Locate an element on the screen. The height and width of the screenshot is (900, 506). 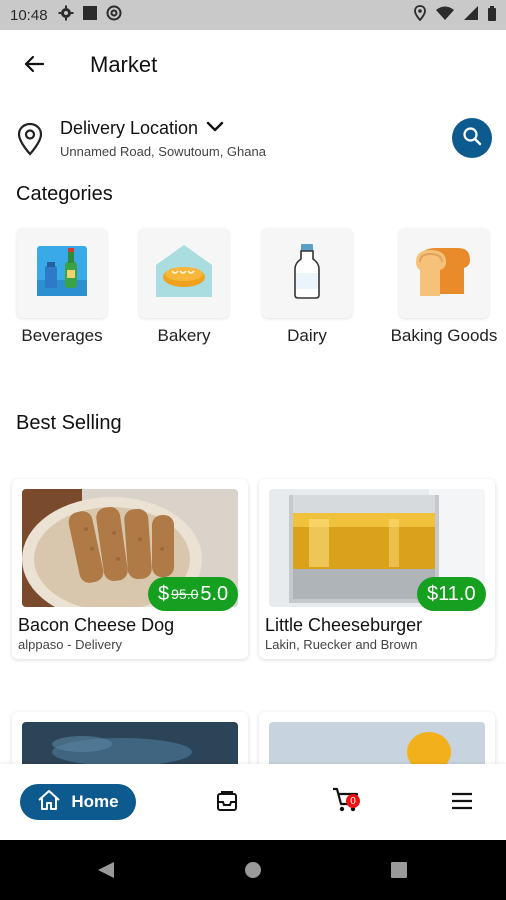
bakery-icon is located at coordinates (184, 273).